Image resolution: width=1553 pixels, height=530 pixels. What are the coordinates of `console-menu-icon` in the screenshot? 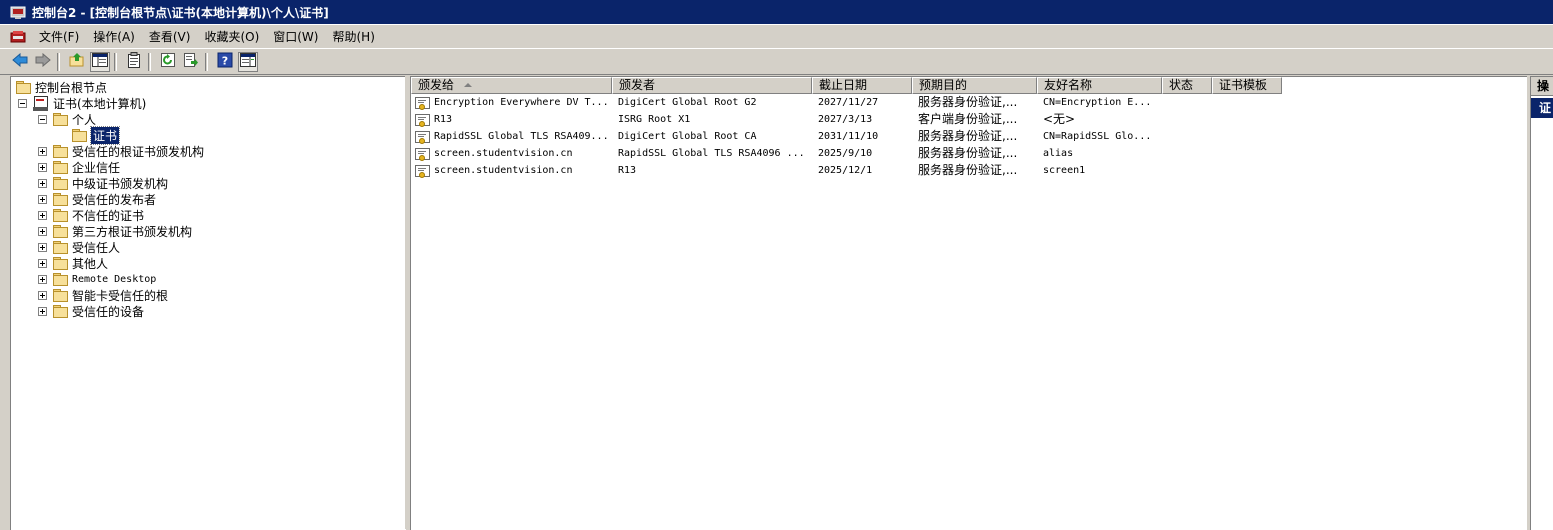 It's located at (18, 37).